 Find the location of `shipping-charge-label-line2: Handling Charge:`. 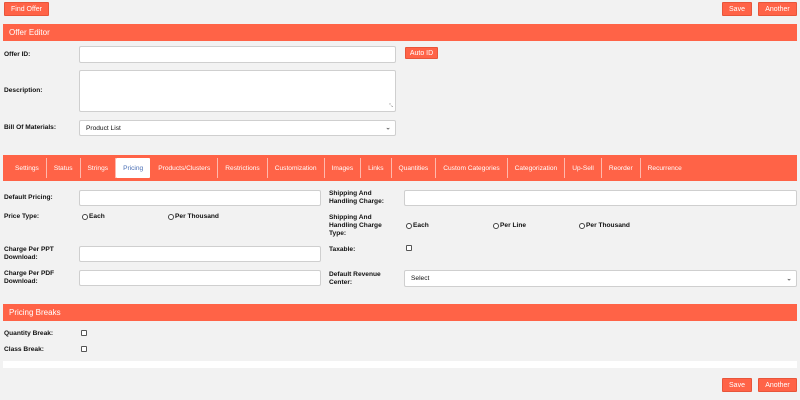

shipping-charge-label-line2: Handling Charge: is located at coordinates (356, 201).